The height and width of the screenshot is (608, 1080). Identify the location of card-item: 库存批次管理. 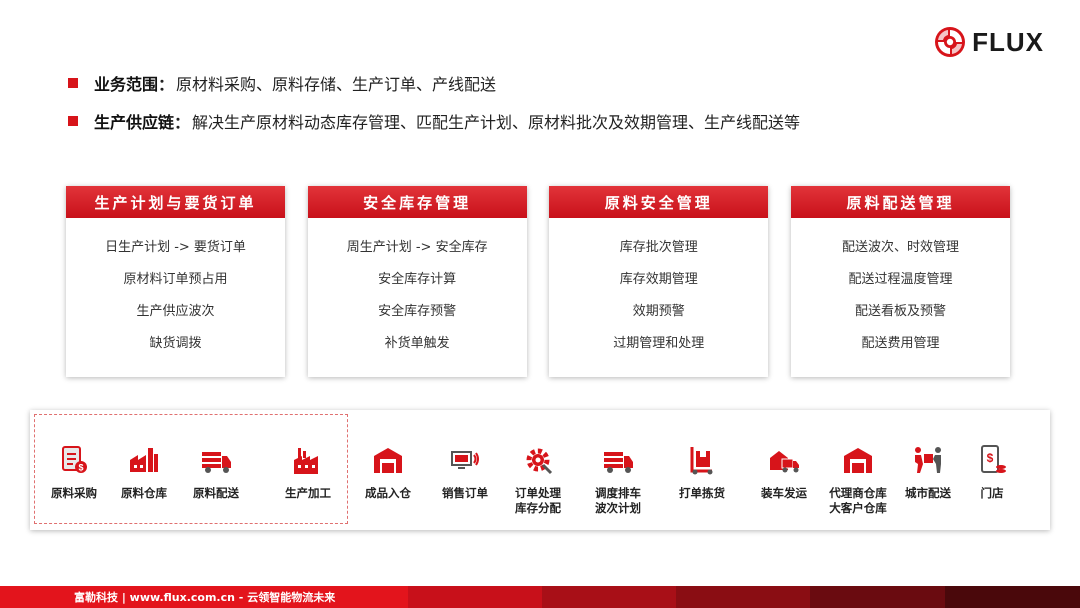
(658, 247).